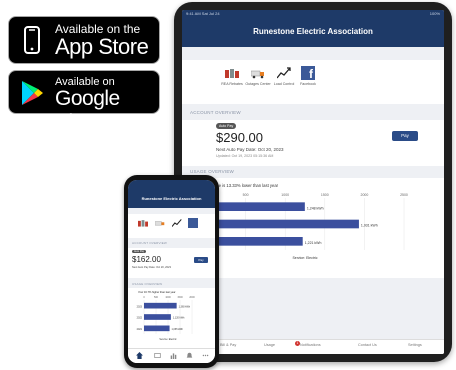  I want to click on bill-icon, so click(157, 355).